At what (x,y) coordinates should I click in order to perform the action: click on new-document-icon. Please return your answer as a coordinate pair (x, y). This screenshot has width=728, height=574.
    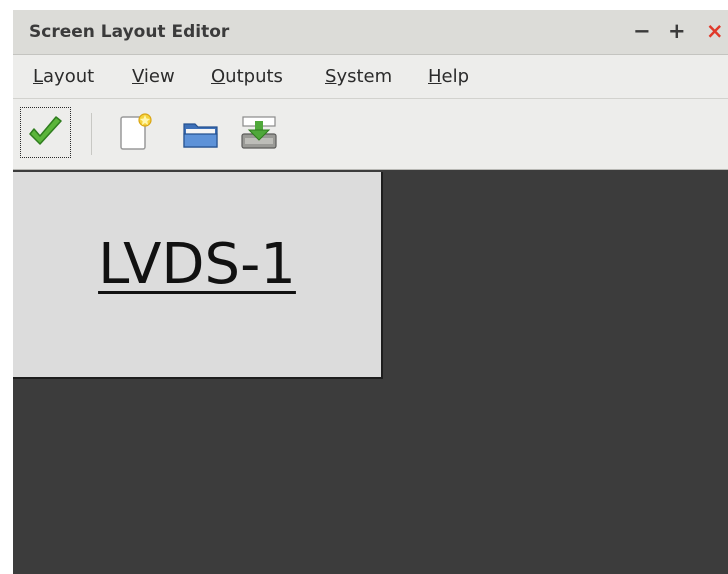
    Looking at the image, I should click on (136, 131).